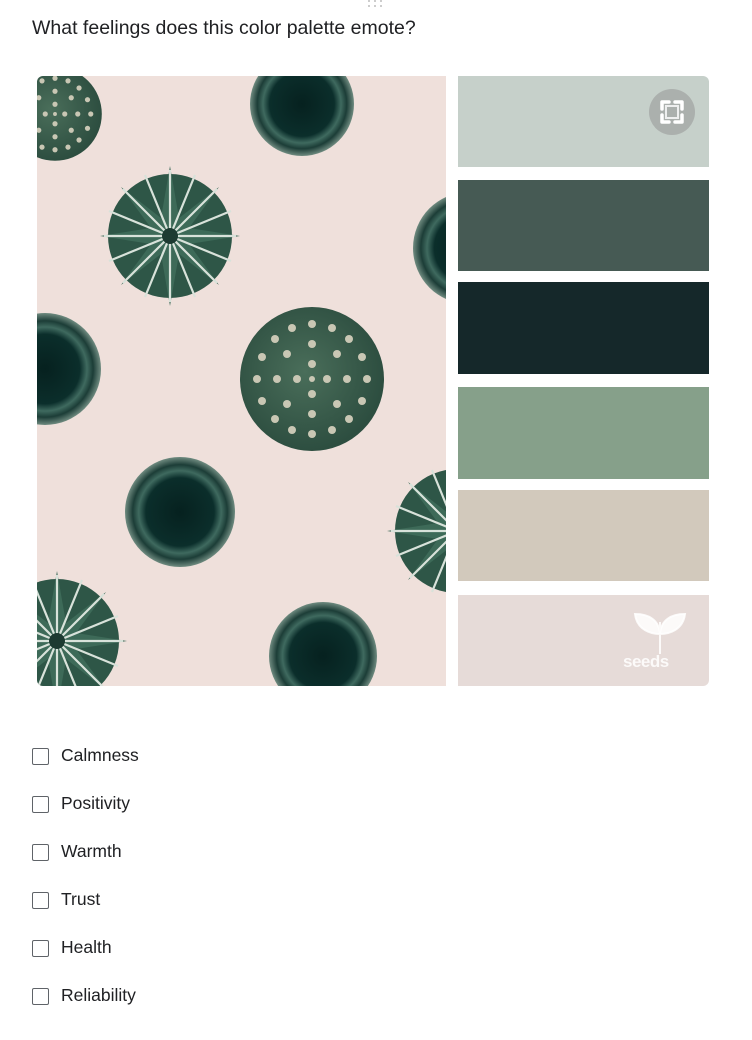 The width and height of the screenshot is (752, 1040). I want to click on fullscreen-button, so click(672, 112).